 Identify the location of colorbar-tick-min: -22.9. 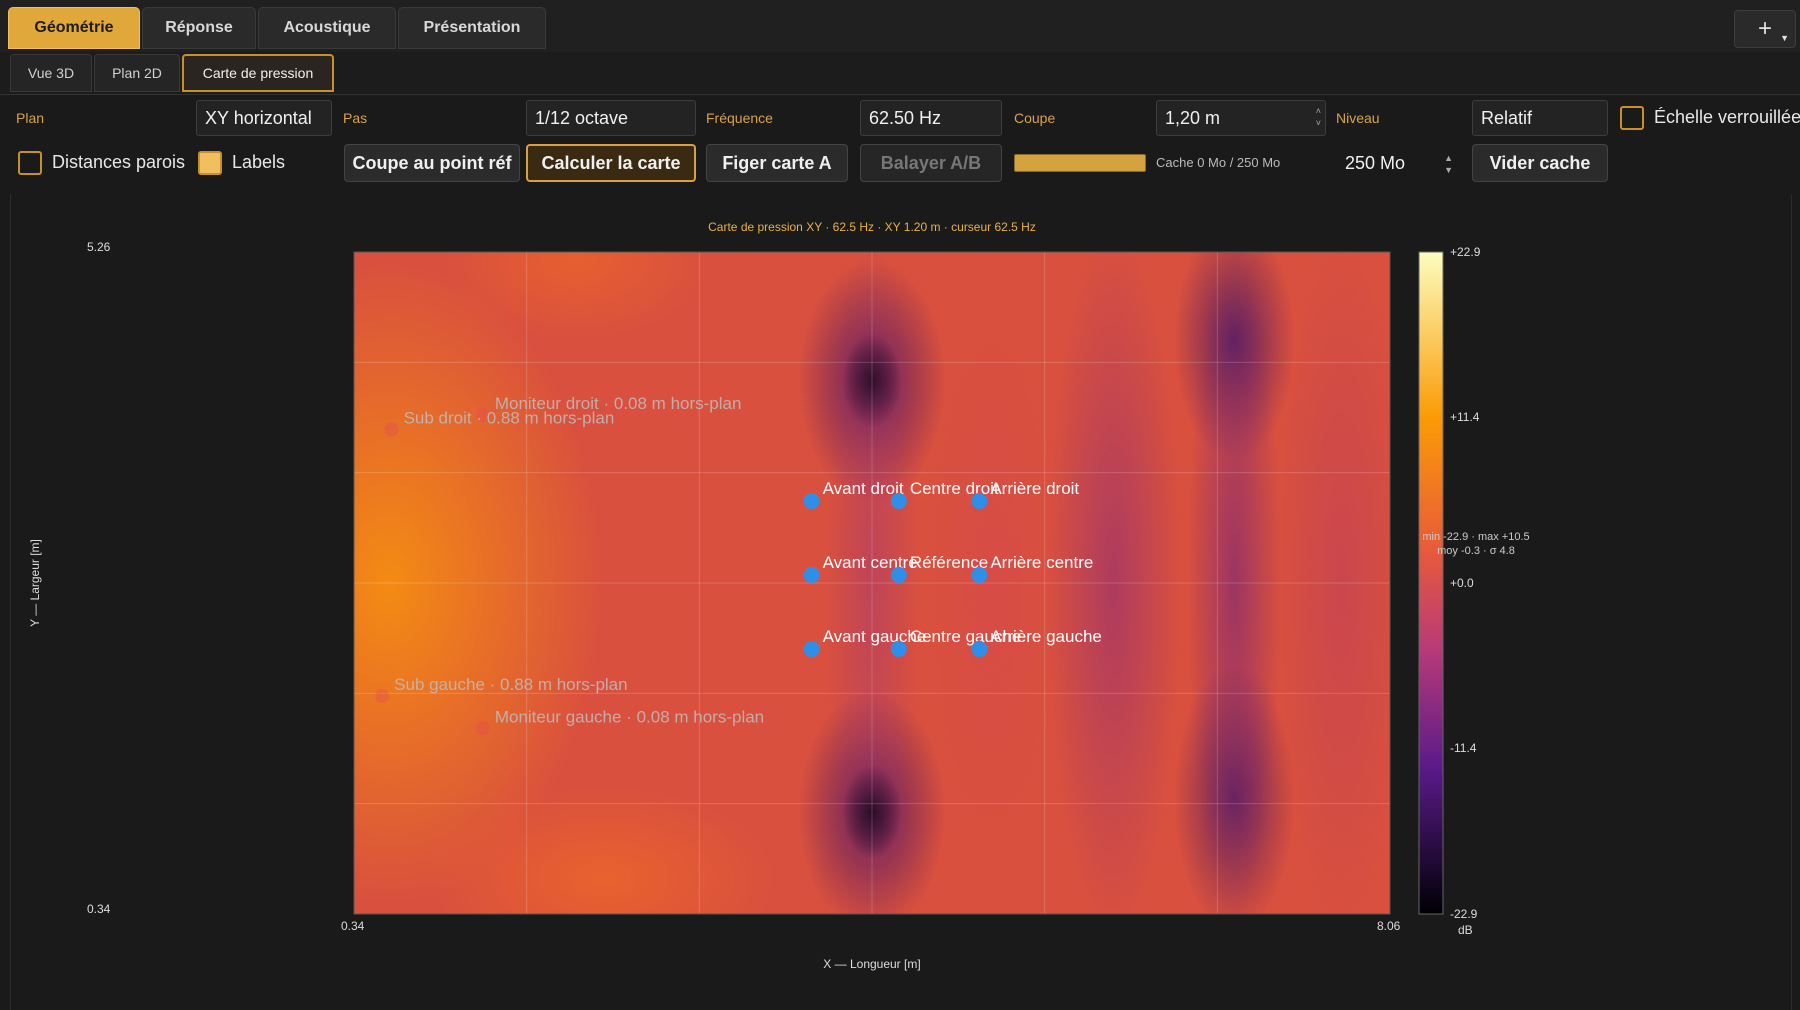
(1464, 914).